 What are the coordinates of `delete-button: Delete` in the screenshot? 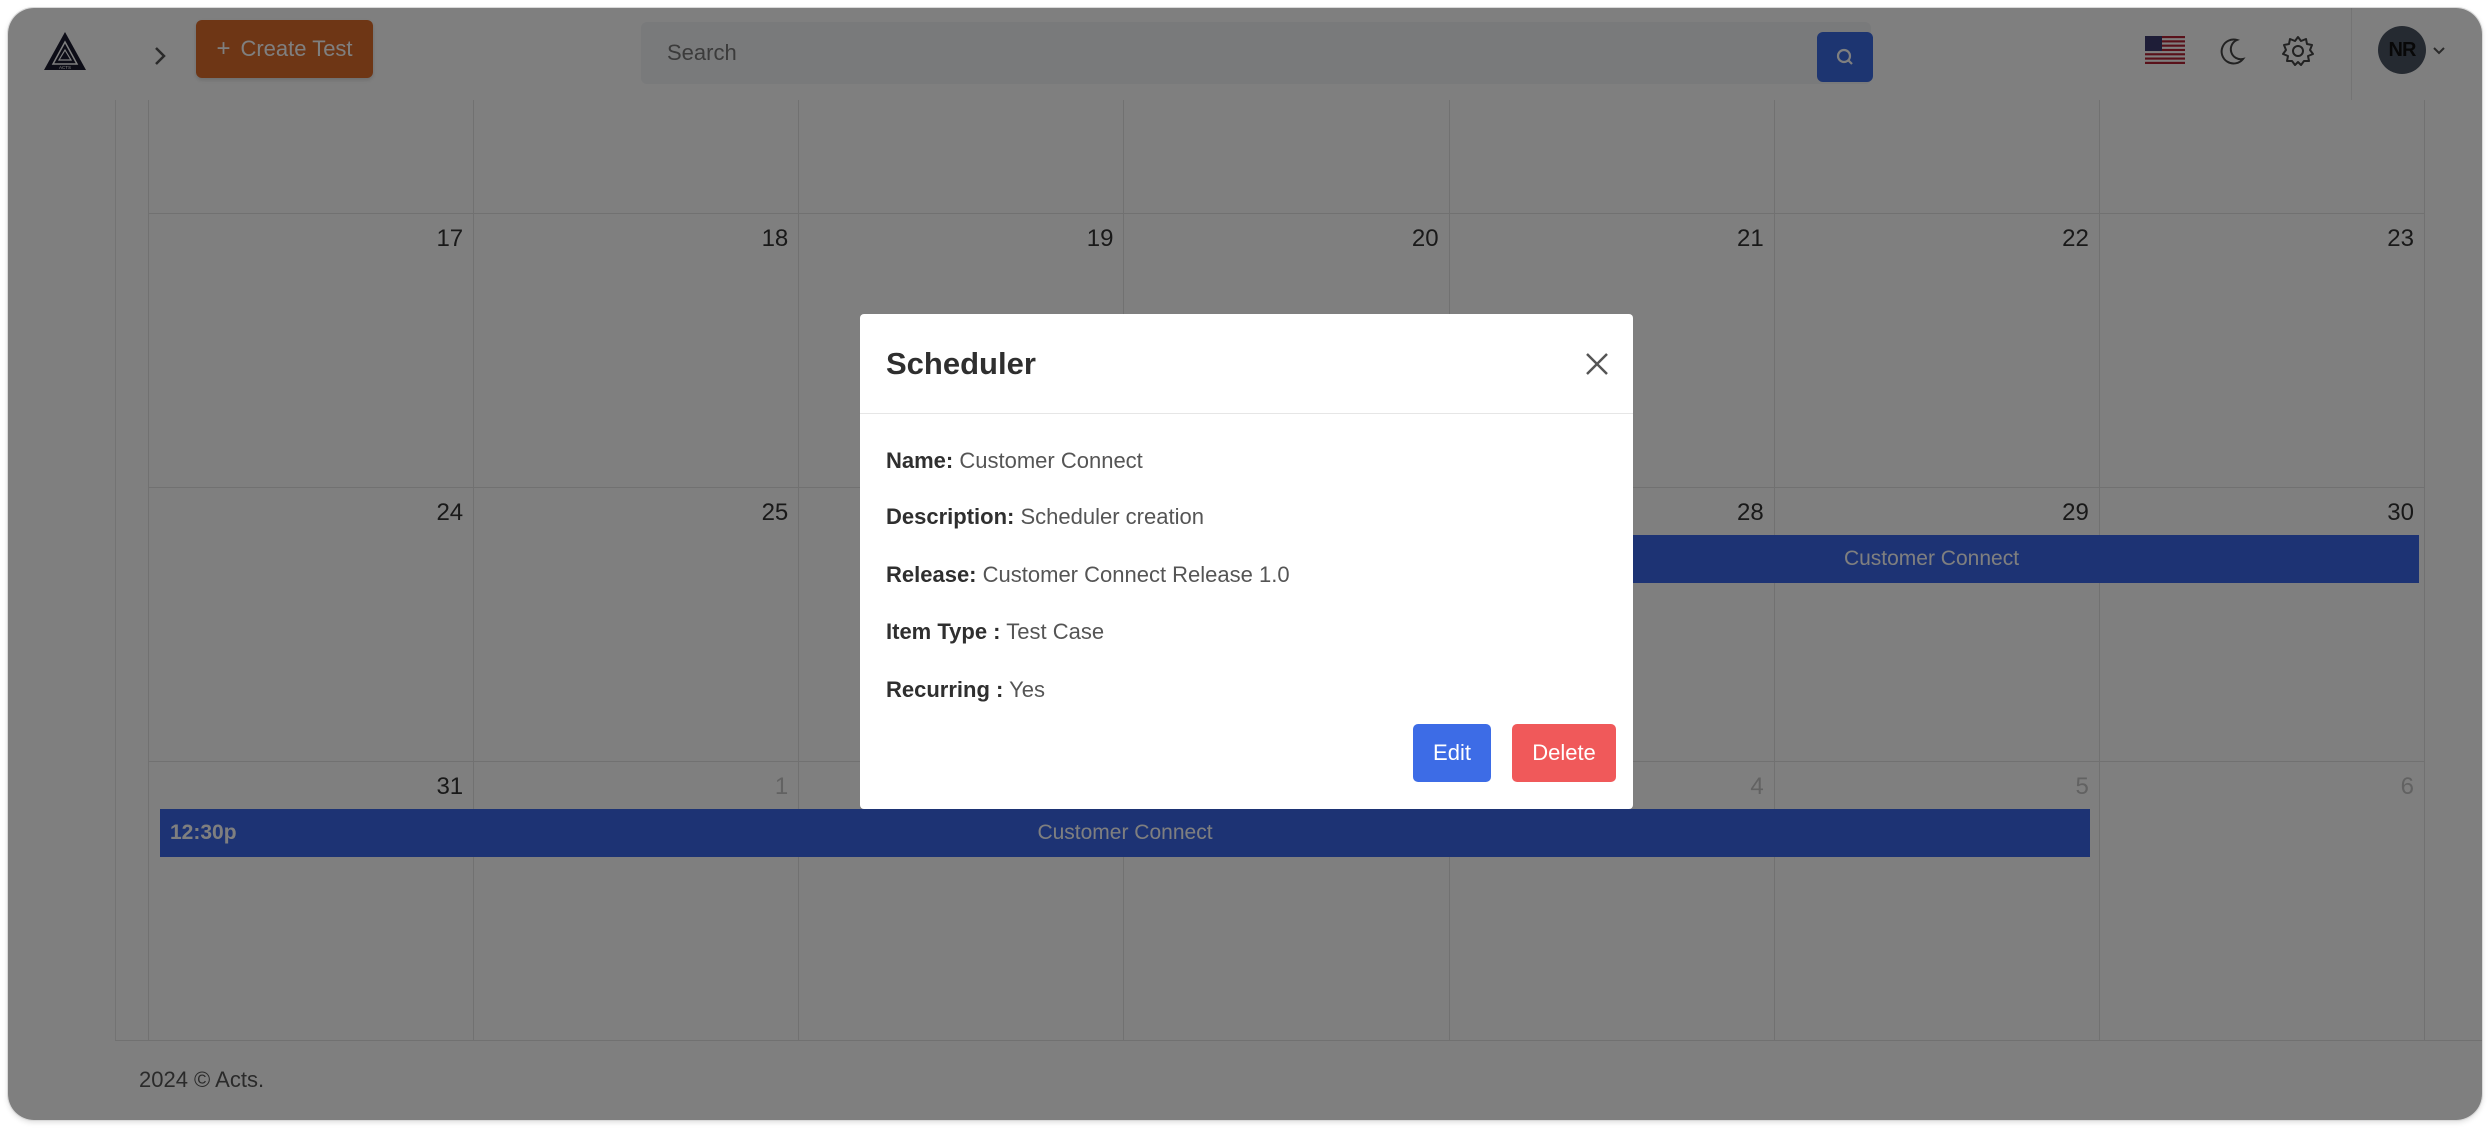 It's located at (1564, 753).